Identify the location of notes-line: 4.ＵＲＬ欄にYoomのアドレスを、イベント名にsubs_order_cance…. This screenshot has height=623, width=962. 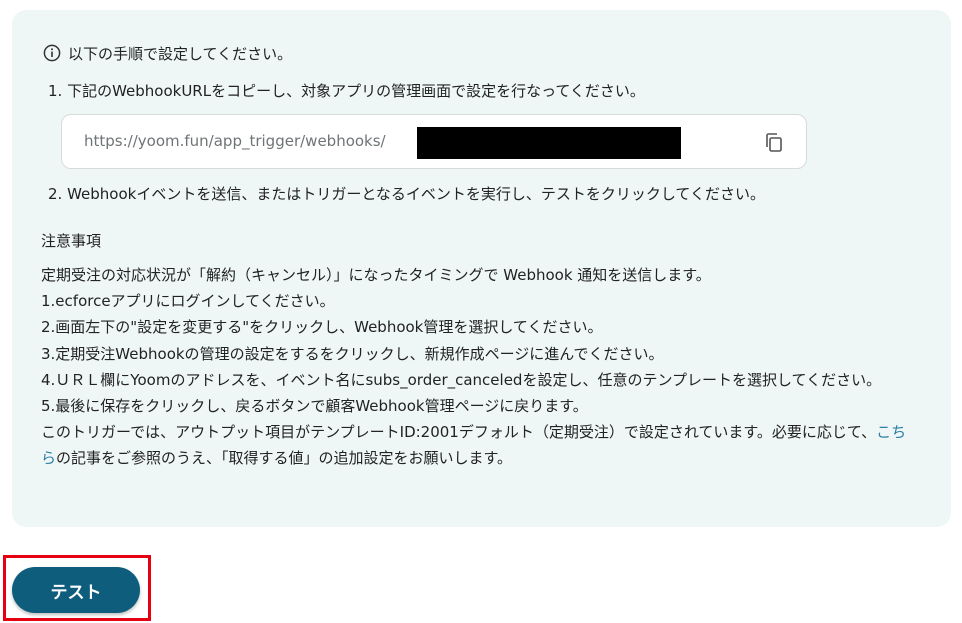
(461, 379).